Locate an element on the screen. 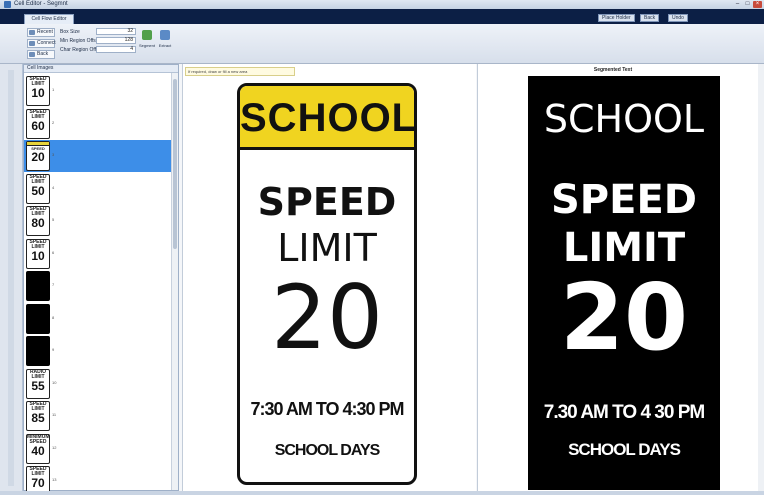 Image resolution: width=764 pixels, height=495 pixels. connect-icon is located at coordinates (32, 43).